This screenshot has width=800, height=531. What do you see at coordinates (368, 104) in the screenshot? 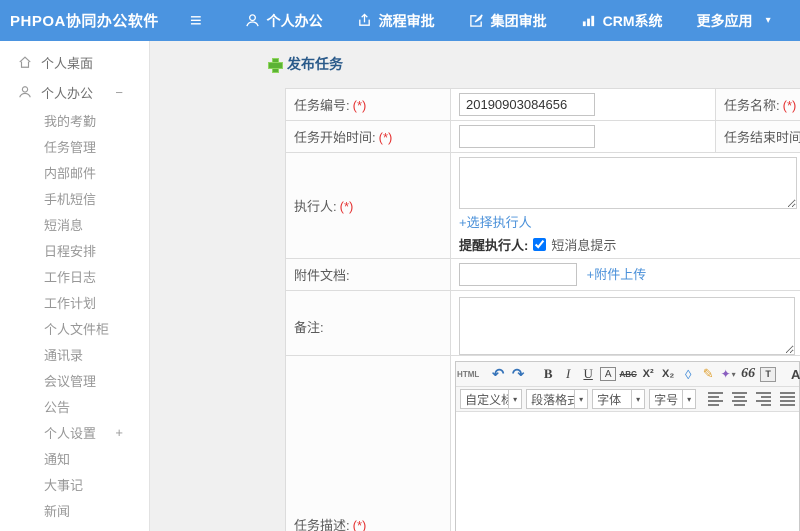
I see `task-number-label-cell: 任务编号: (*)` at bounding box center [368, 104].